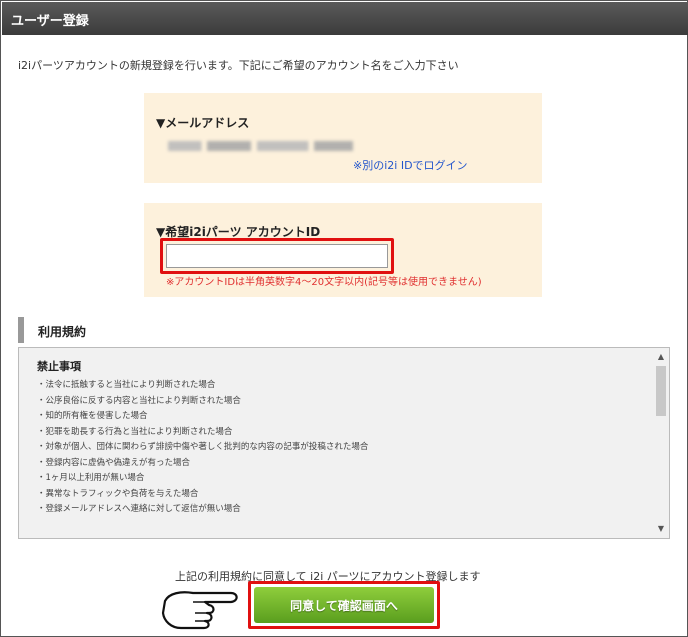  I want to click on terms-item: ・対象が個人、団体に関わらず誹謗中傷や著しく批判的な内容の記事が投稿された場合, so click(203, 447).